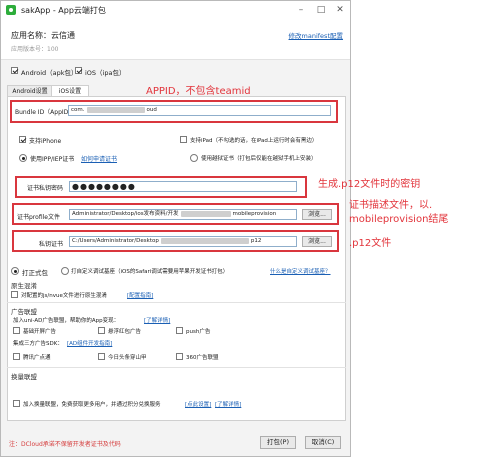 The width and height of the screenshot is (499, 457). Describe the element at coordinates (16, 330) in the screenshot. I see `basic-splash-ad-checkbox` at that location.